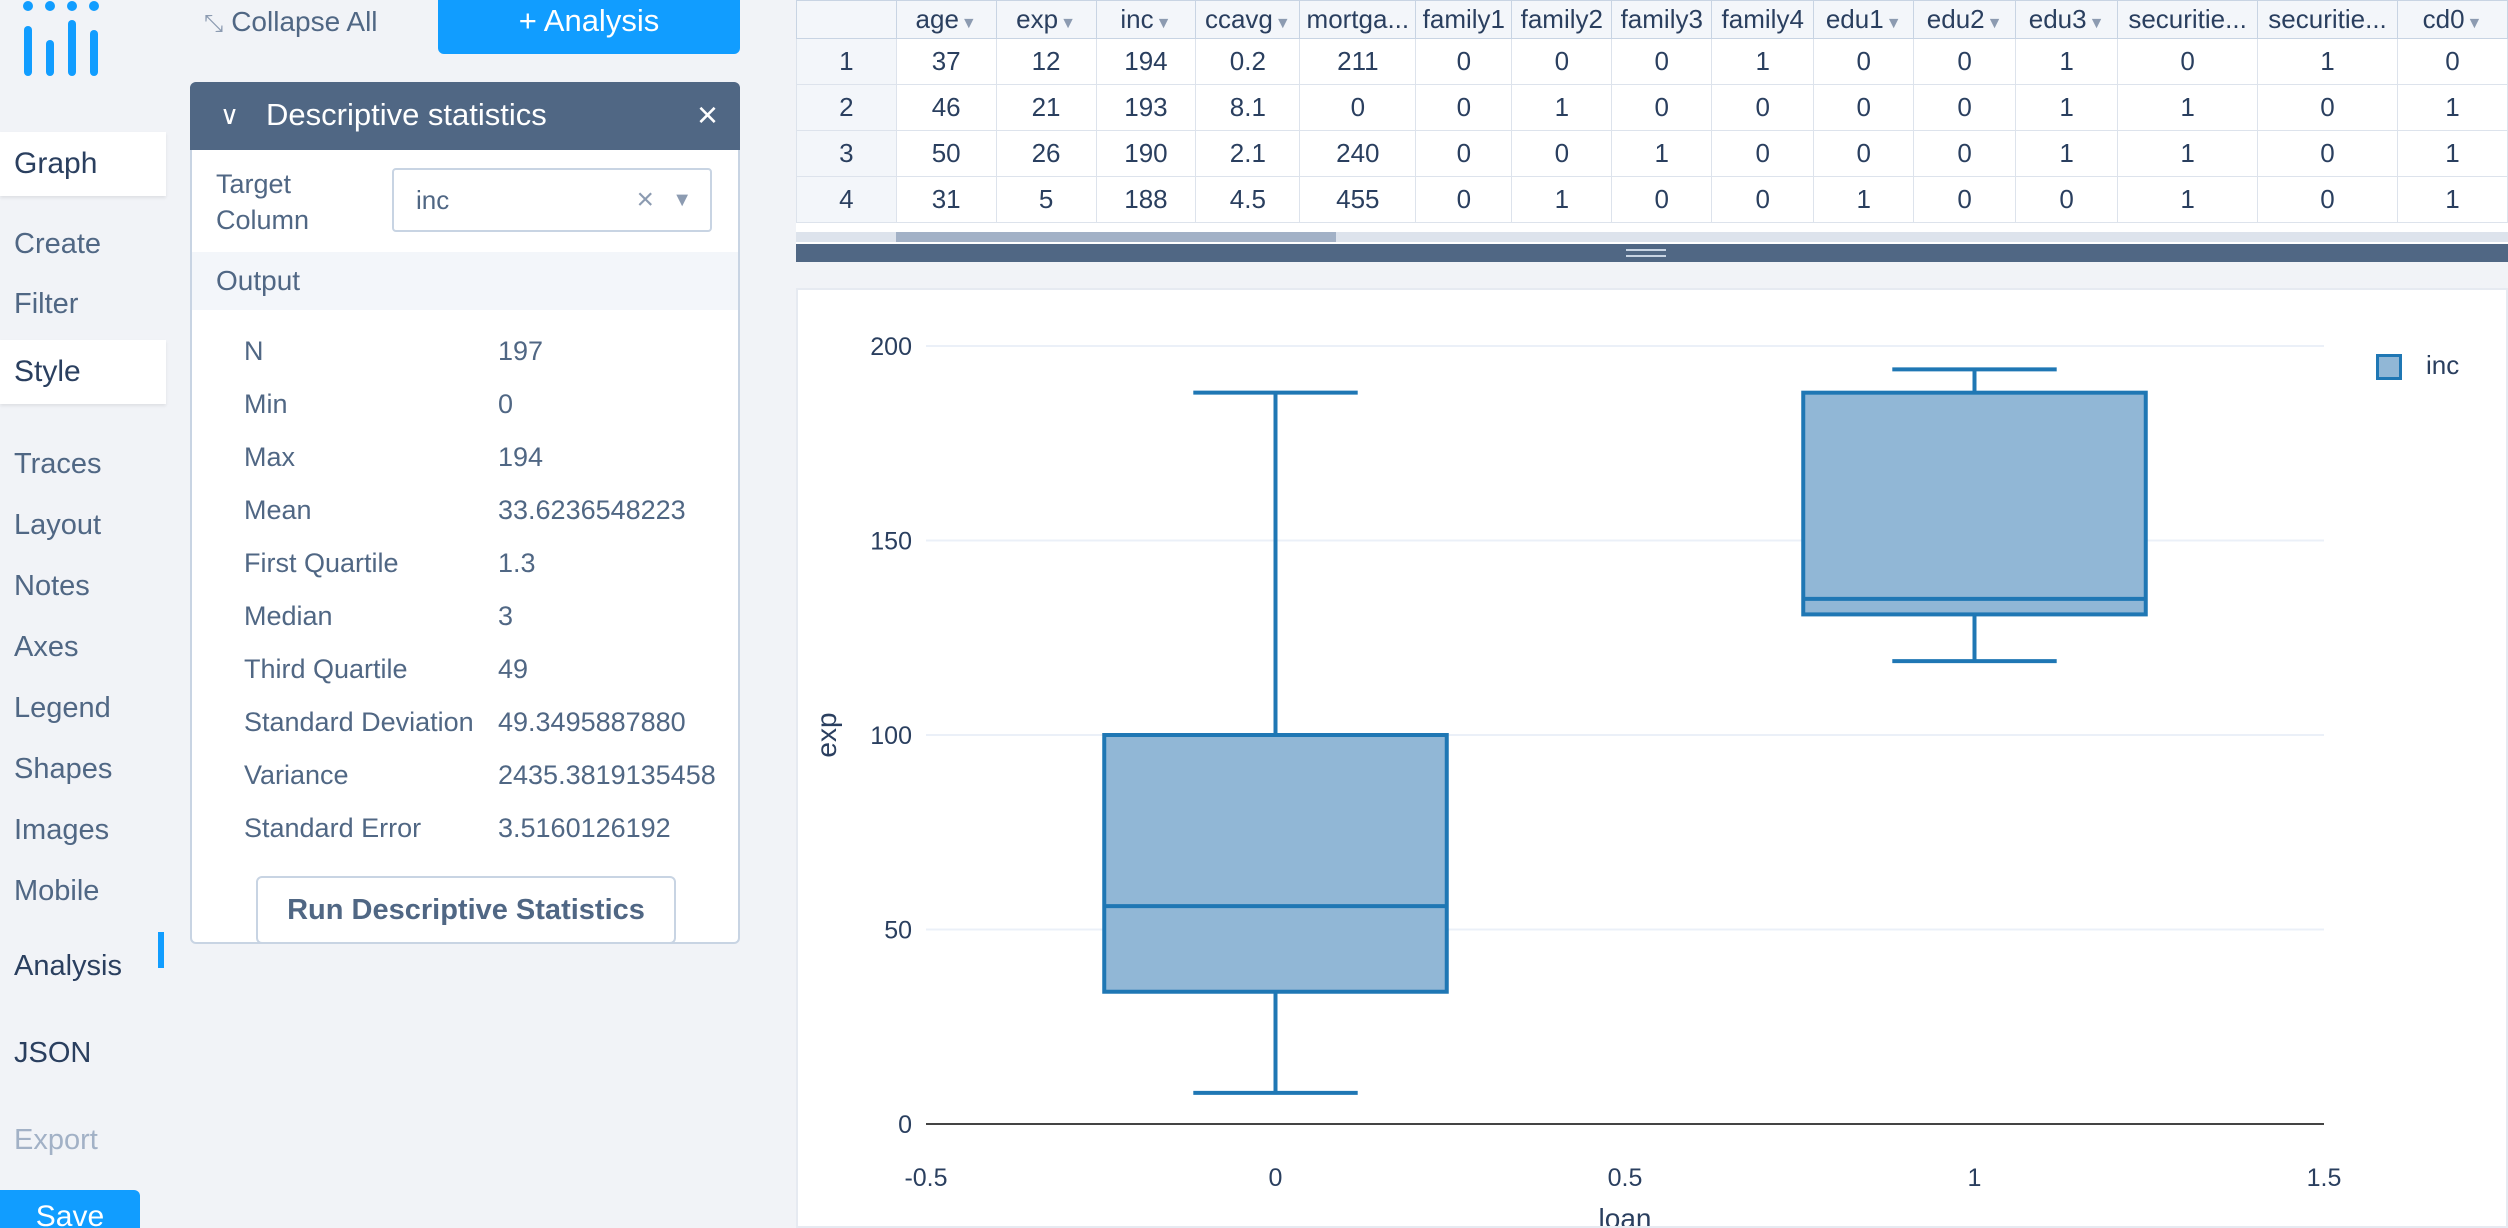 This screenshot has width=2508, height=1228. Describe the element at coordinates (1248, 19) in the screenshot. I see `column-header: ccavg ▼` at that location.